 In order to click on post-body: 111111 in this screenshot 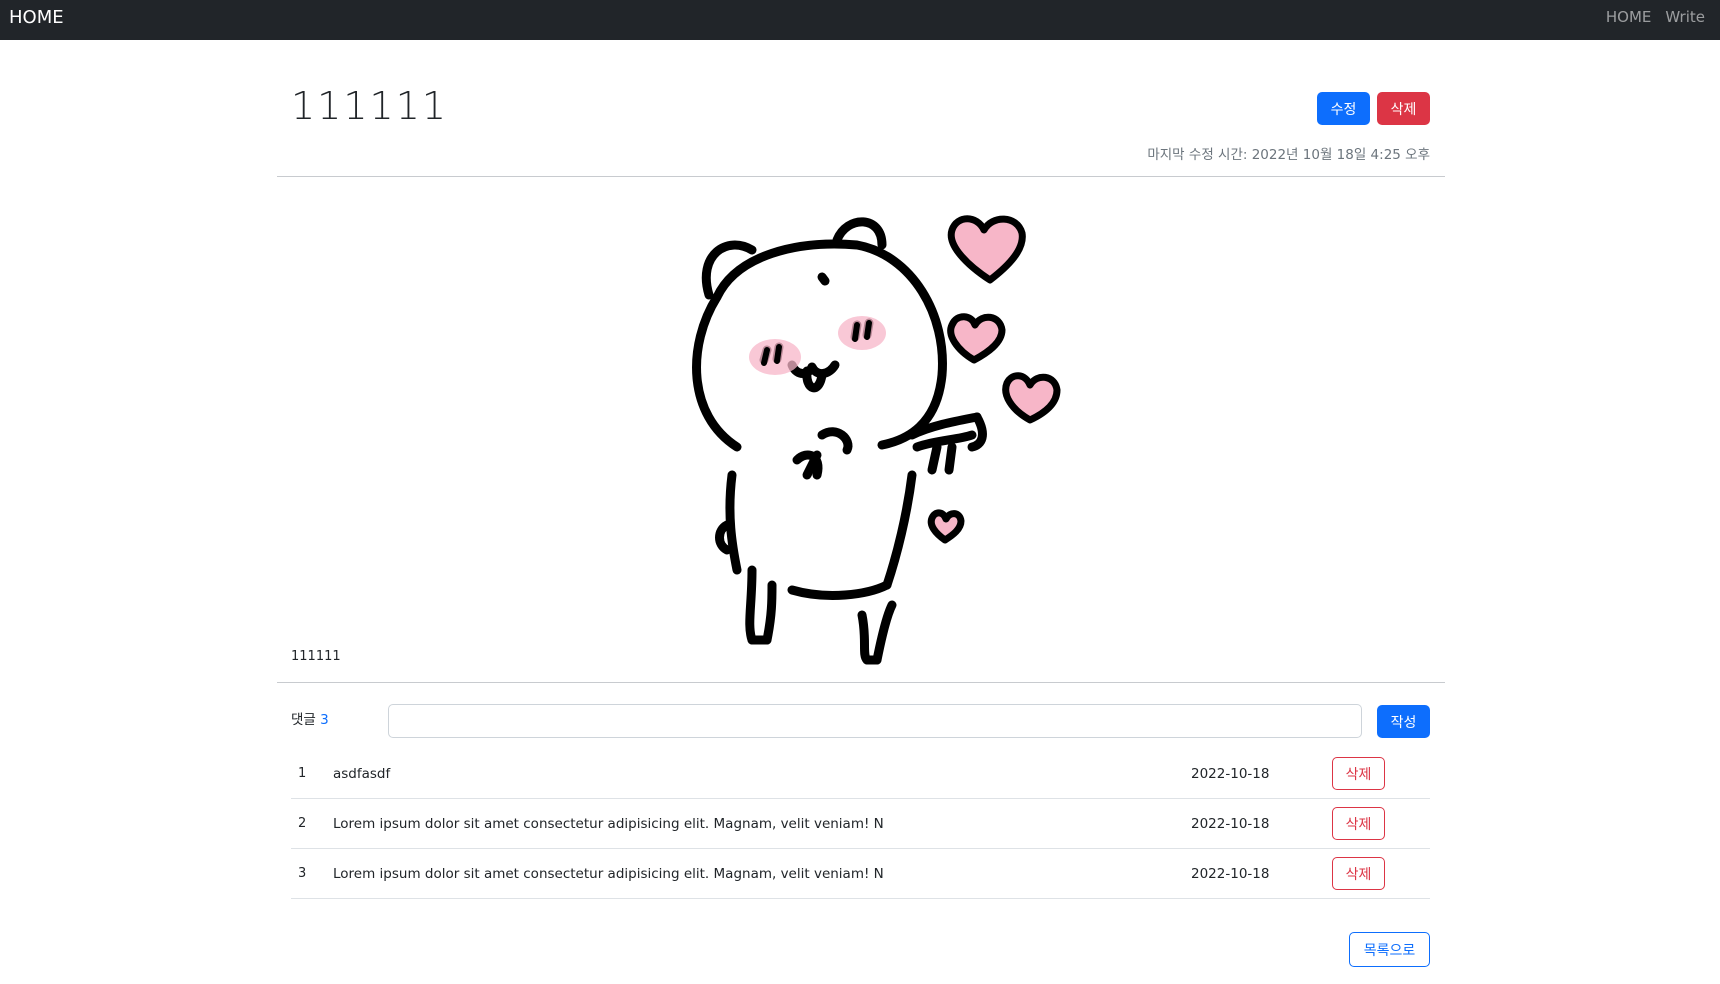, I will do `click(316, 656)`.